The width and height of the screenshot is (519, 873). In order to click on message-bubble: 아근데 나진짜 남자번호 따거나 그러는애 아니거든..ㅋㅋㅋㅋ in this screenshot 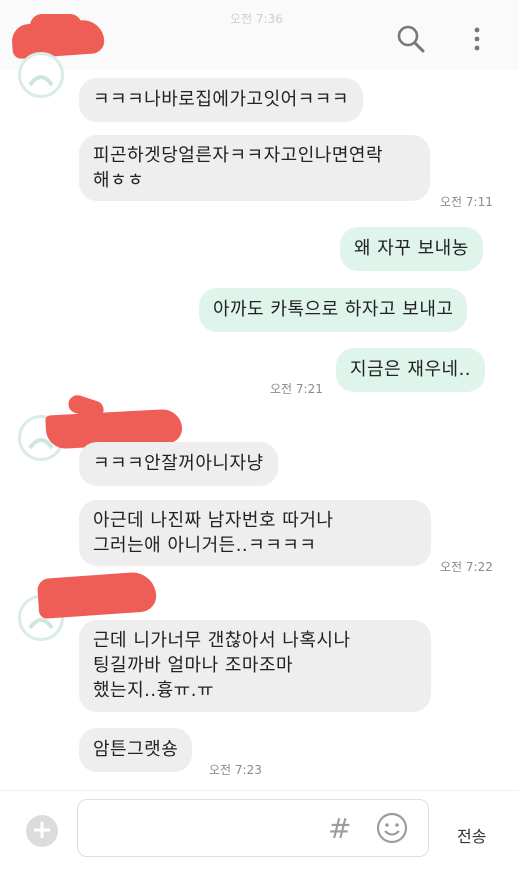, I will do `click(255, 533)`.